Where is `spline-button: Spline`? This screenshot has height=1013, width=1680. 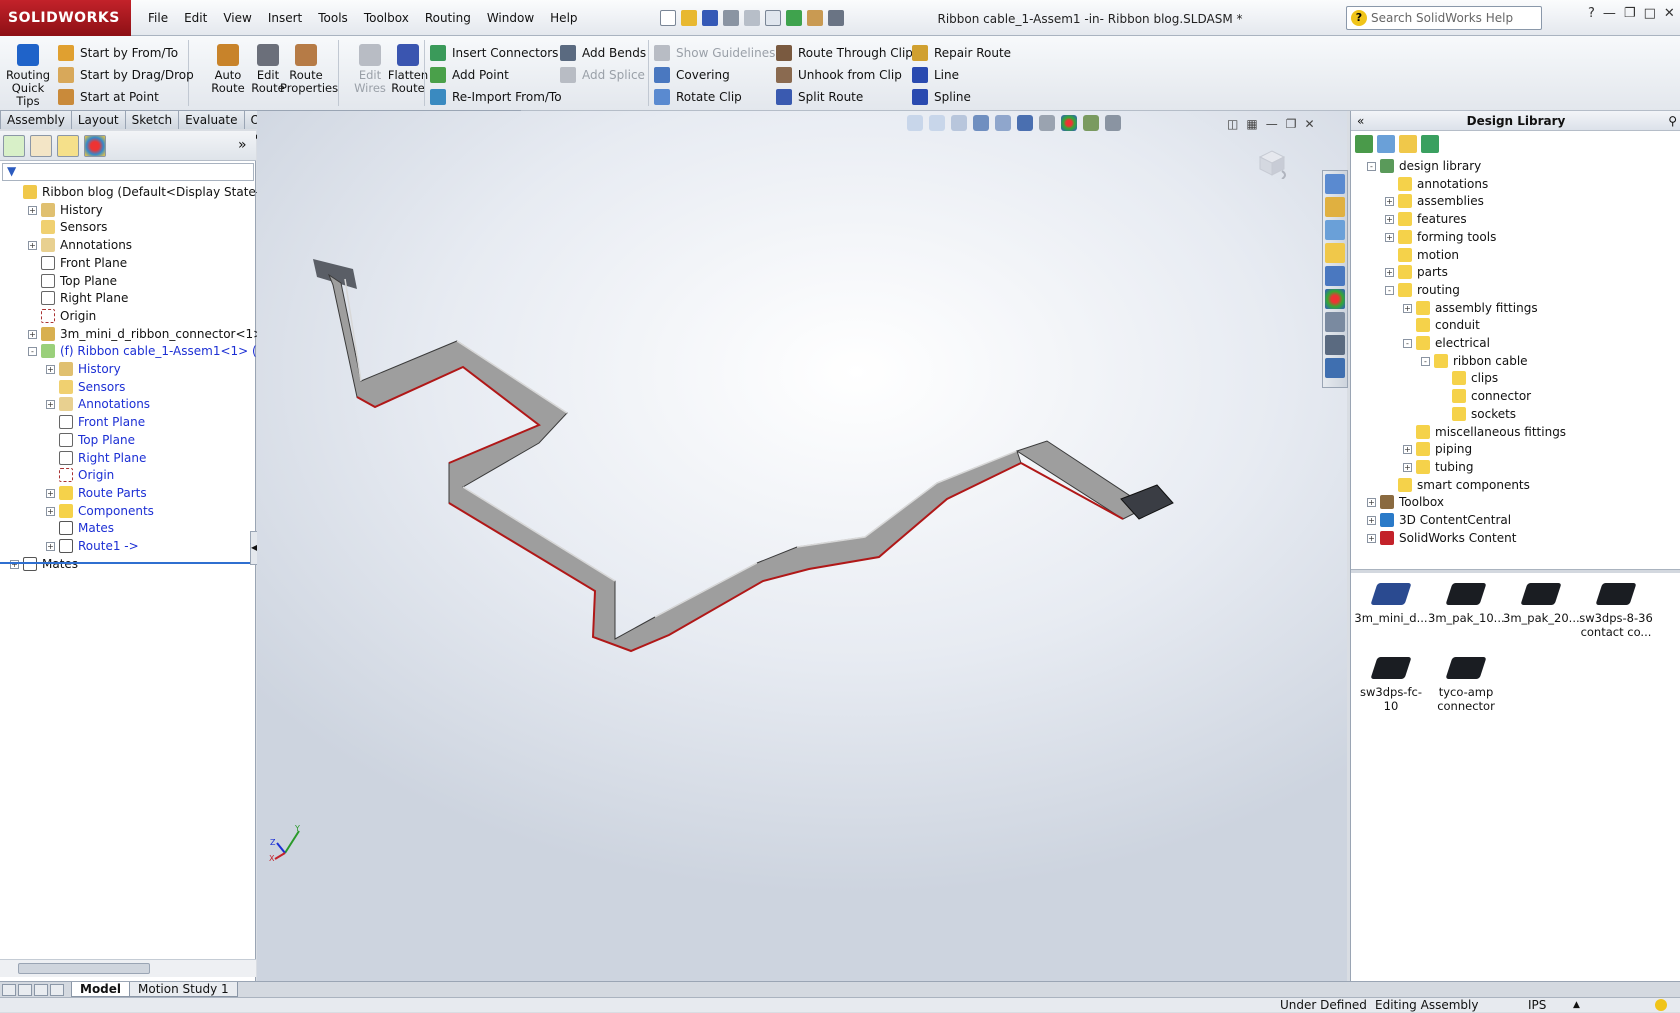 spline-button: Spline is located at coordinates (961, 97).